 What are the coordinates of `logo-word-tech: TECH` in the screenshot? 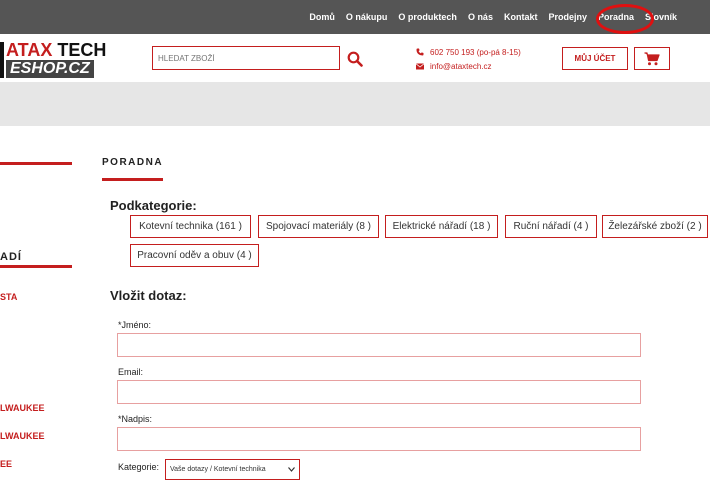 It's located at (82, 50).